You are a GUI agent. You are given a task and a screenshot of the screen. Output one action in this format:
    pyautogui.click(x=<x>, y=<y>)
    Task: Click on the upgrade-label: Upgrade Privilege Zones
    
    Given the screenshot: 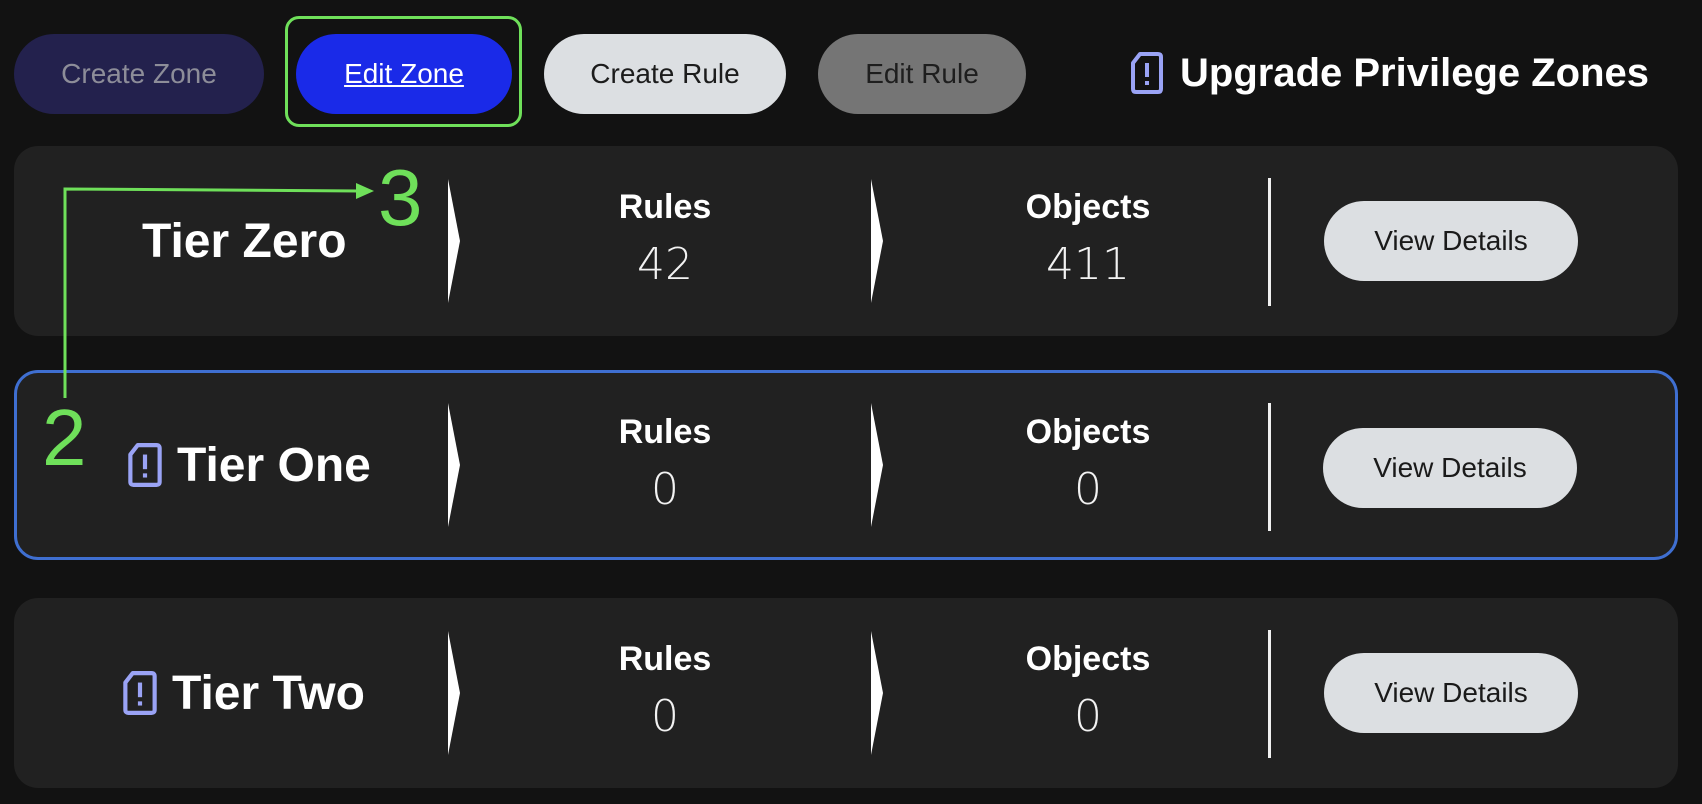 What is the action you would take?
    pyautogui.click(x=1415, y=72)
    